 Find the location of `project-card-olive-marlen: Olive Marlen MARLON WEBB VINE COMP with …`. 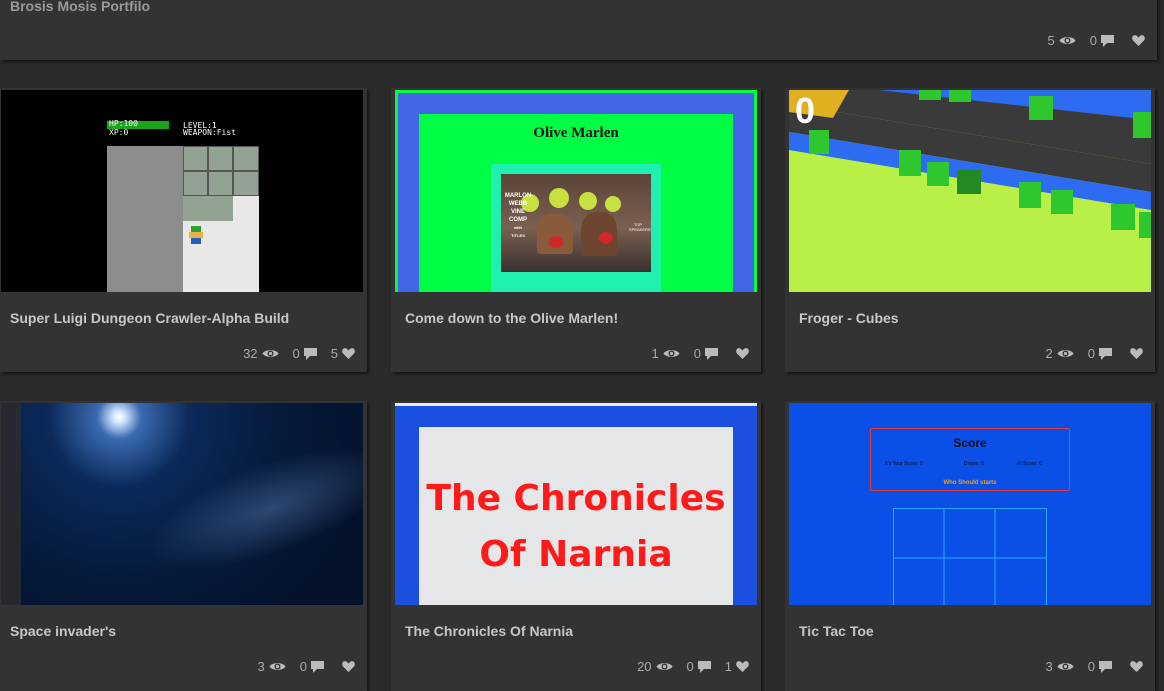

project-card-olive-marlen: Olive Marlen MARLON WEBB VINE COMP with … is located at coordinates (576, 230).